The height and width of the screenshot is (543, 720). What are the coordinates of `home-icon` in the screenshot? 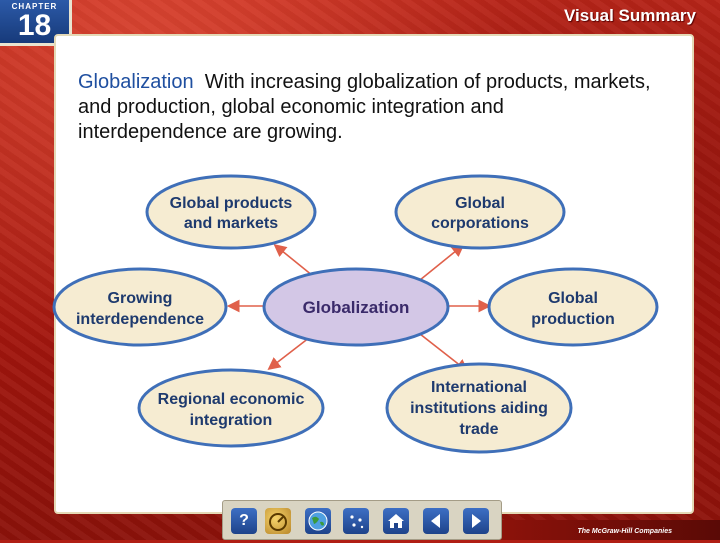 It's located at (396, 521).